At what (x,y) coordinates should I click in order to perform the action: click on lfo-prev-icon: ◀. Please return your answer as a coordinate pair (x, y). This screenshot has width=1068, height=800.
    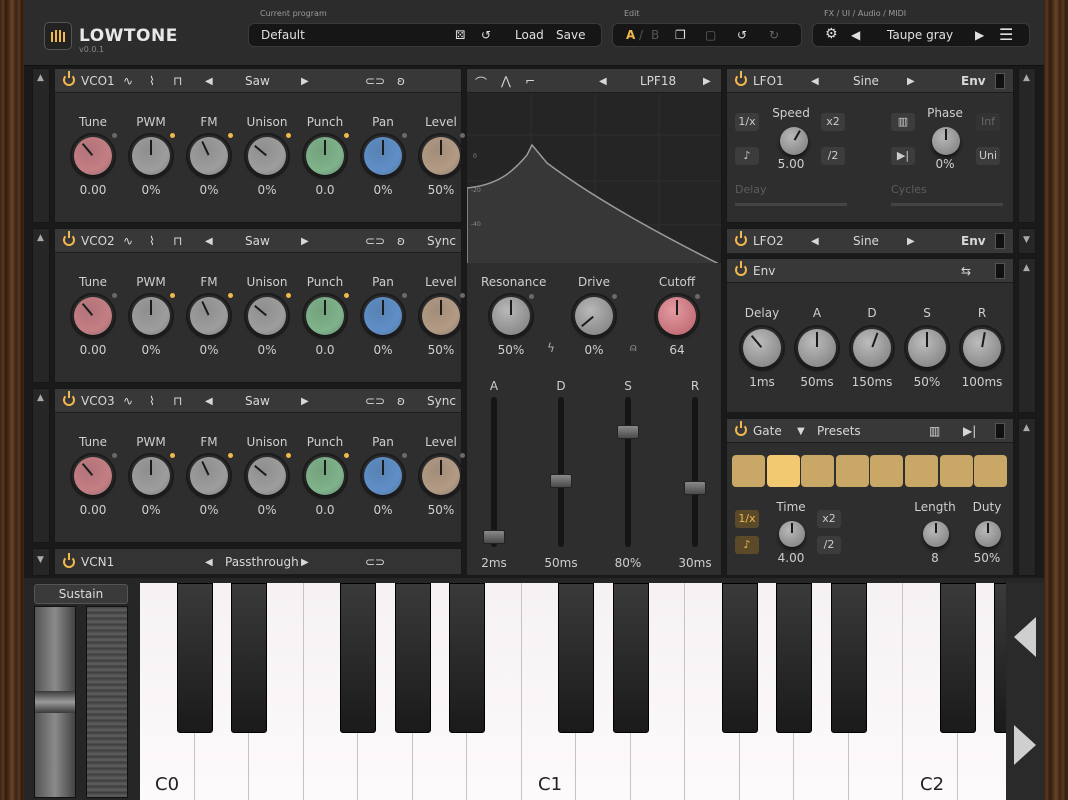
    Looking at the image, I should click on (815, 241).